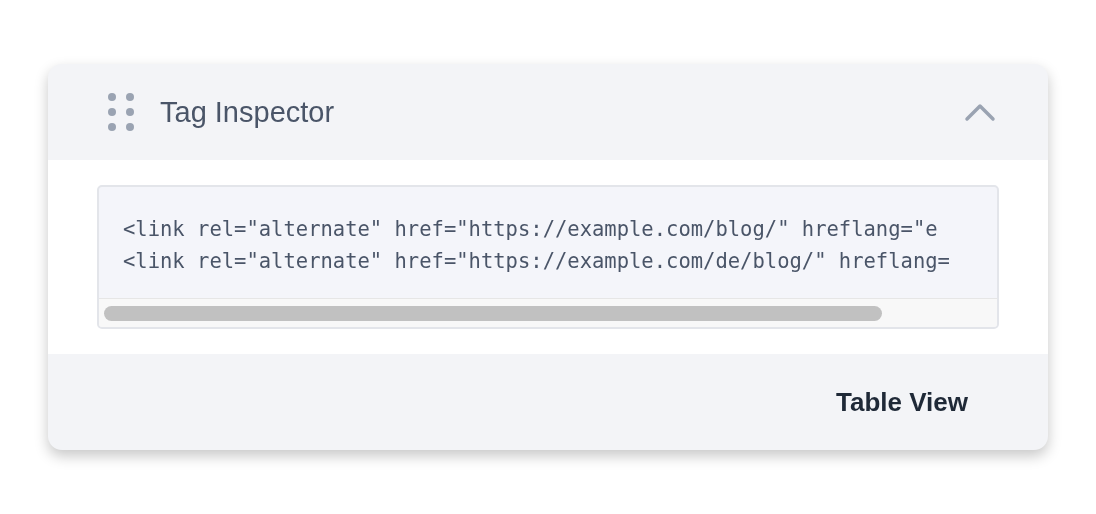 The width and height of the screenshot is (1096, 514). What do you see at coordinates (531, 229) in the screenshot?
I see `code-line: <link rel="alternate" href="https://example.com/blog/" hreflang="e` at bounding box center [531, 229].